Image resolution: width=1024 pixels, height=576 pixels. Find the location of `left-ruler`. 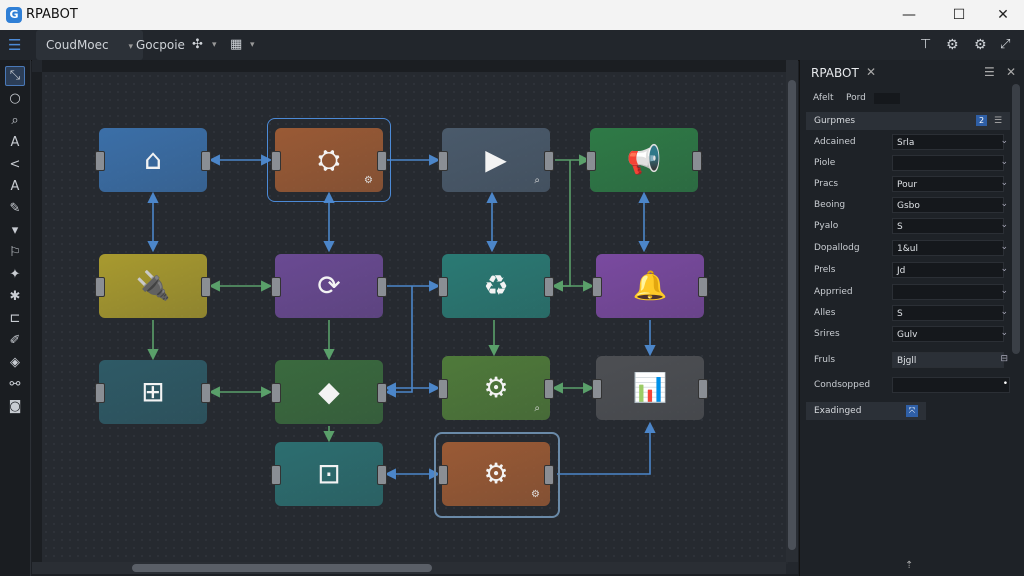

left-ruler is located at coordinates (37, 318).